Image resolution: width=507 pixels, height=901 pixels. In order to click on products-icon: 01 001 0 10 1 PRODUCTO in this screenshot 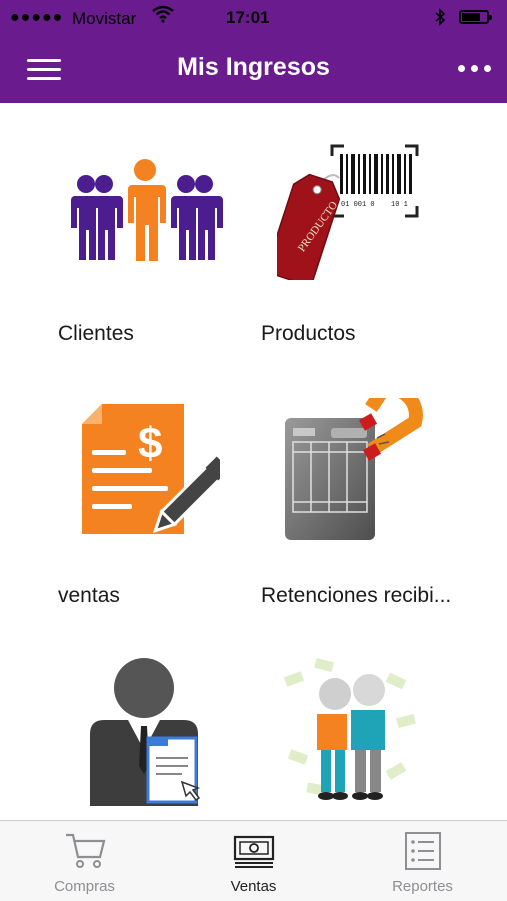, I will do `click(345, 214)`.